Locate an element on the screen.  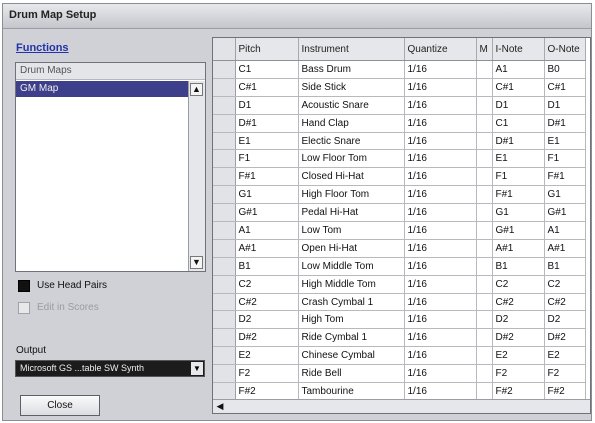
cell-i-note: E2 is located at coordinates (518, 356).